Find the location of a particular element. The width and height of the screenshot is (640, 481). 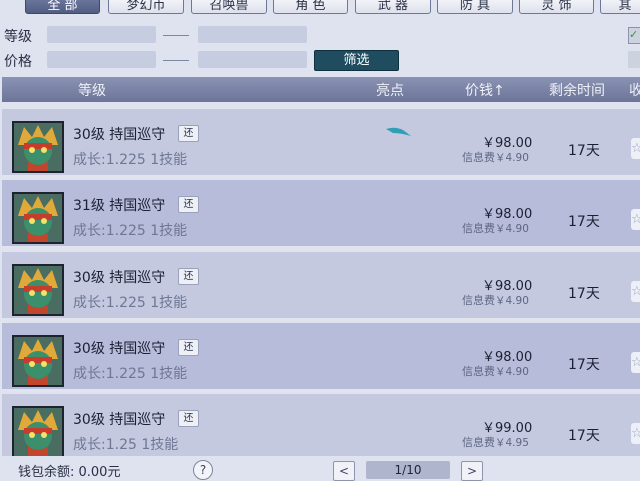

tab-other: 其 is located at coordinates (620, 7).